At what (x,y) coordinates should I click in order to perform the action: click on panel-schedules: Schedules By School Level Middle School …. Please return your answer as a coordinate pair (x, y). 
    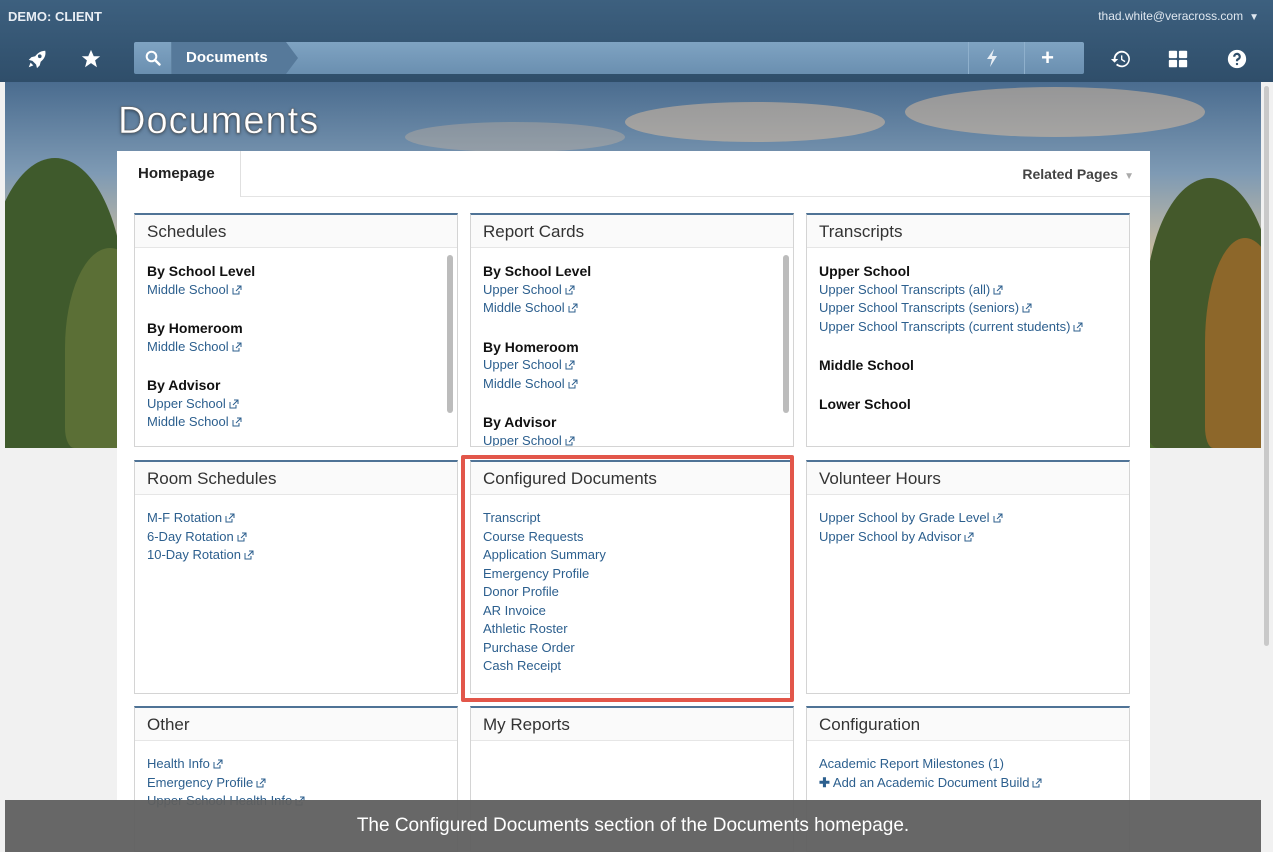
    Looking at the image, I should click on (296, 330).